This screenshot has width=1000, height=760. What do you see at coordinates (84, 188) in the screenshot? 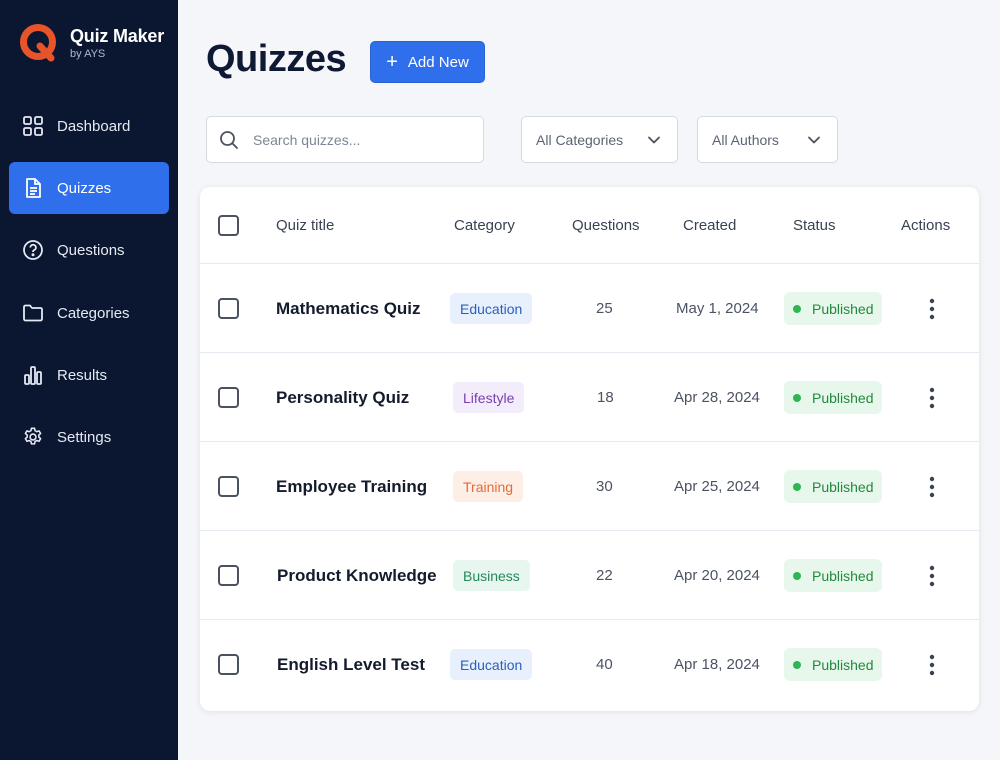
I see `sidebar-item-label: Quizzes` at bounding box center [84, 188].